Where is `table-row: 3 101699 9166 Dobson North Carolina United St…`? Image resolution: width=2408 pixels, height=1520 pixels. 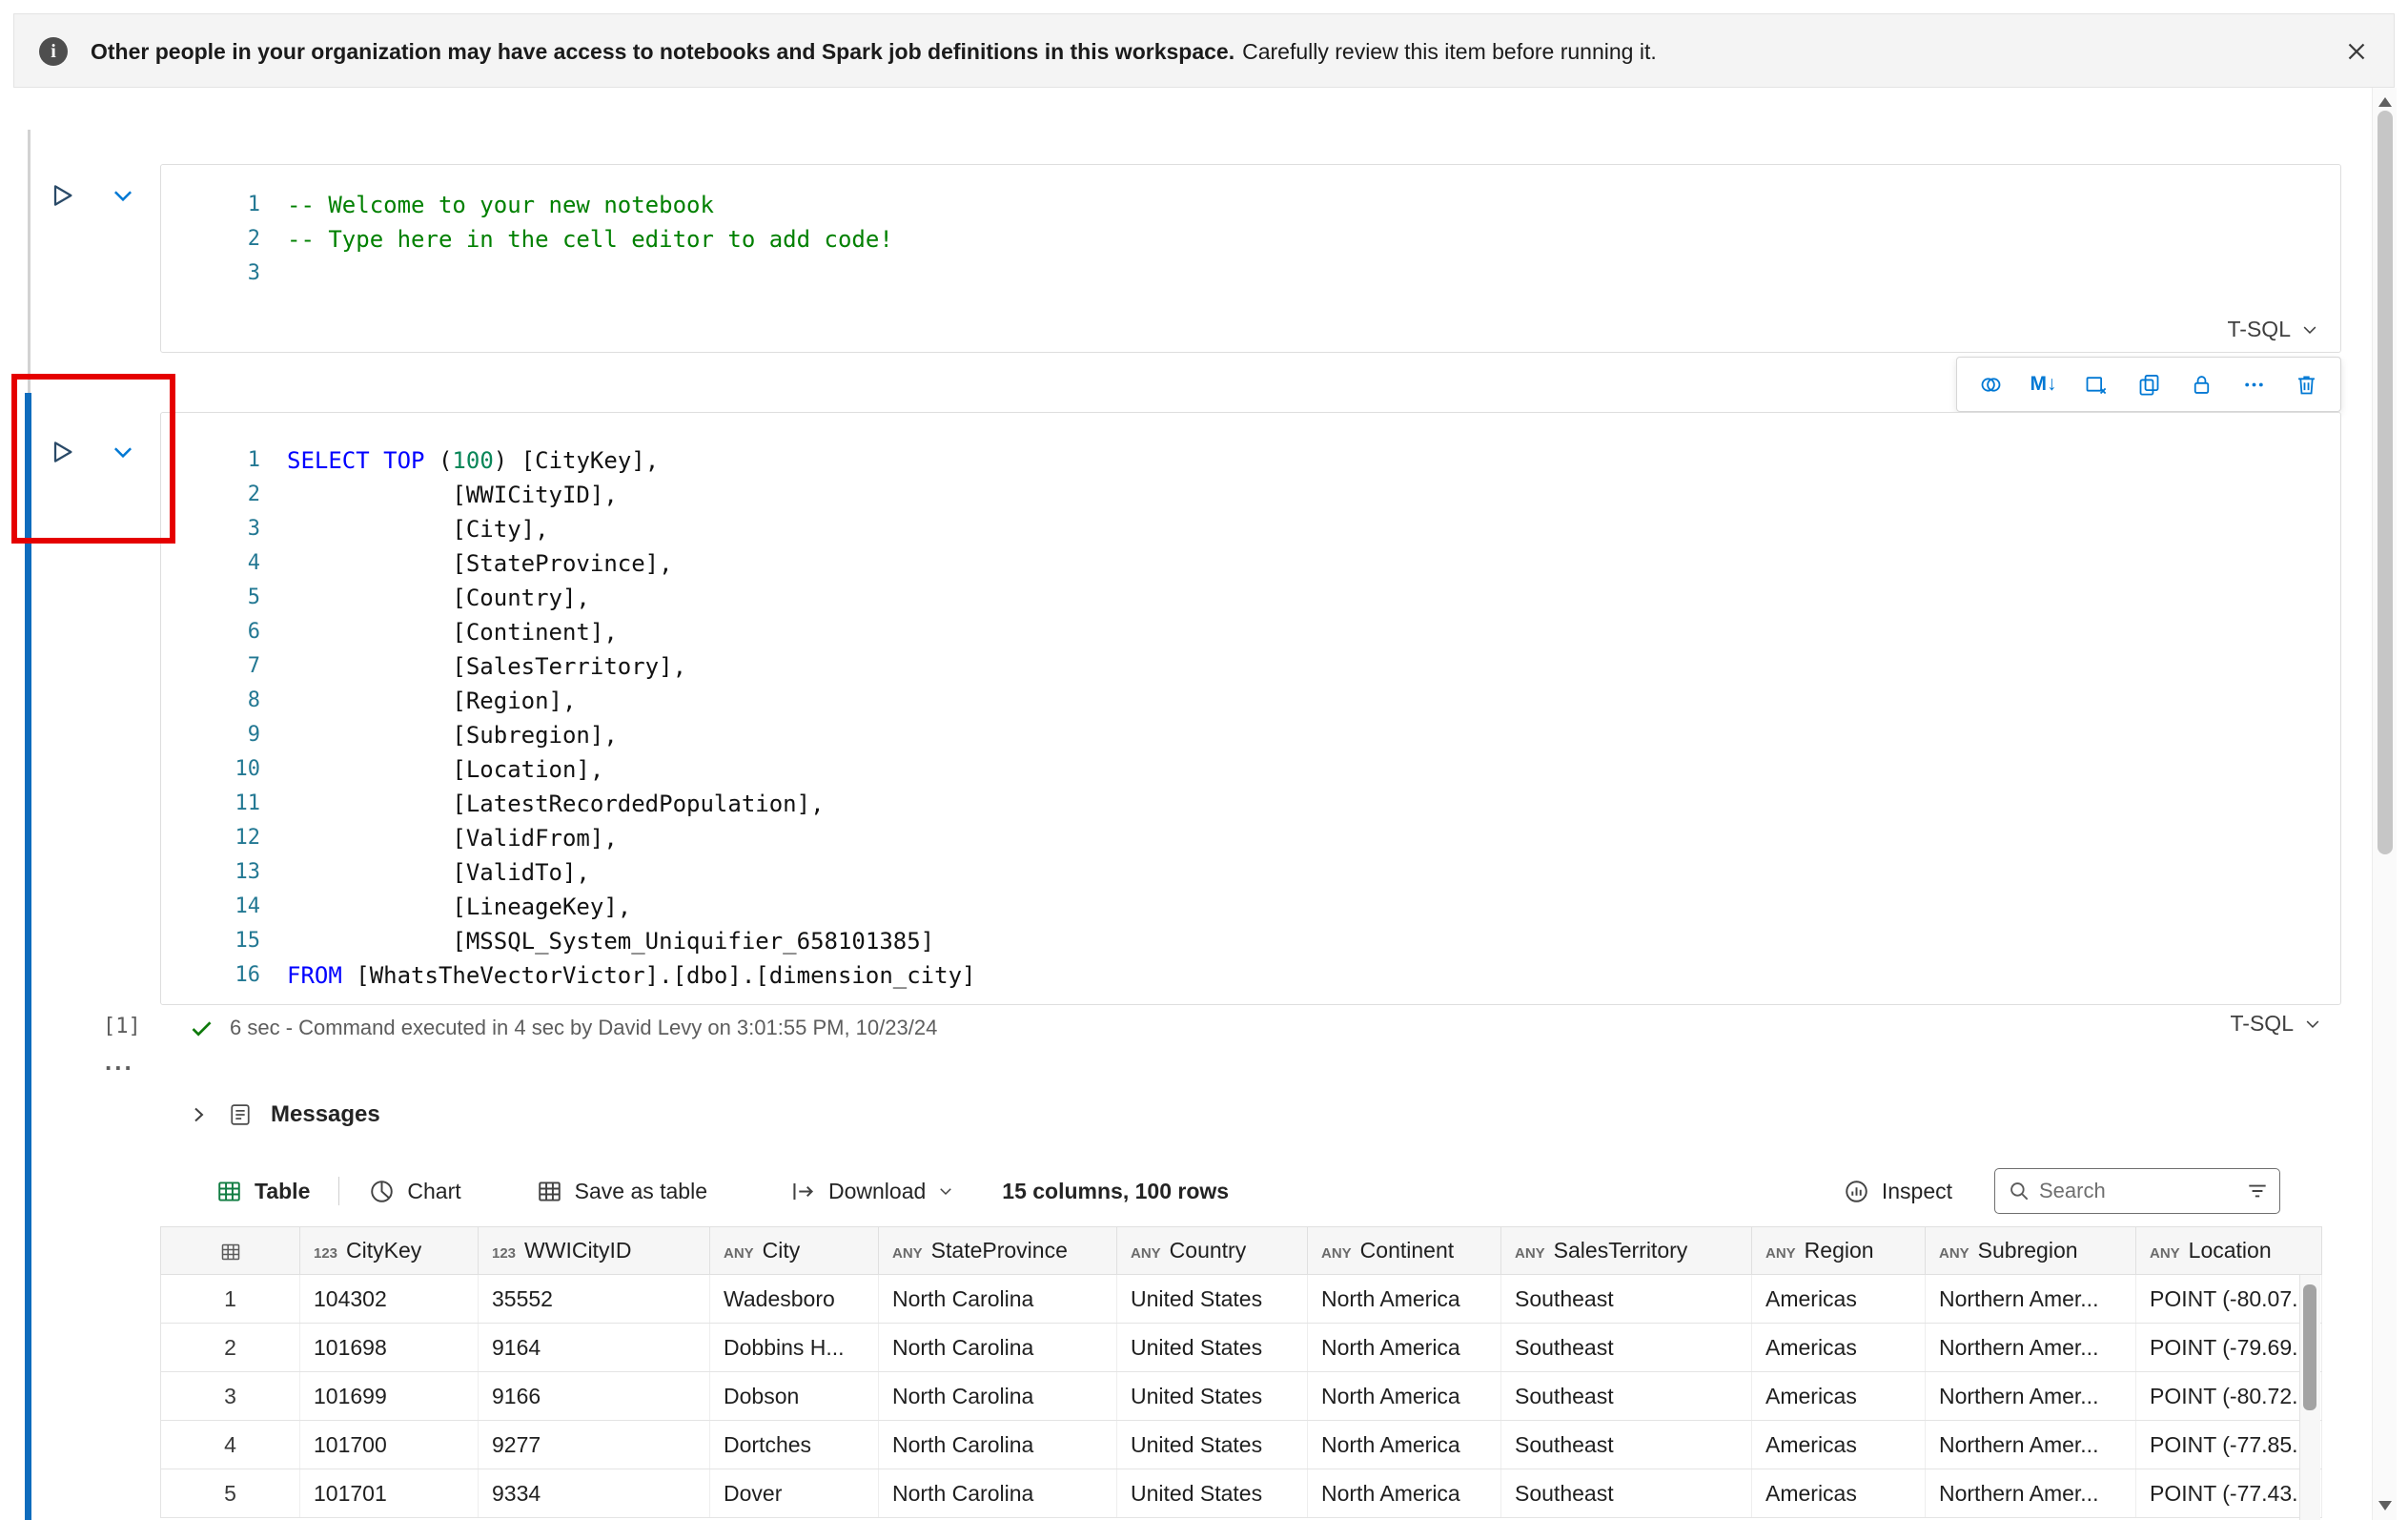 table-row: 3 101699 9166 Dobson North Carolina United St… is located at coordinates (1241, 1396).